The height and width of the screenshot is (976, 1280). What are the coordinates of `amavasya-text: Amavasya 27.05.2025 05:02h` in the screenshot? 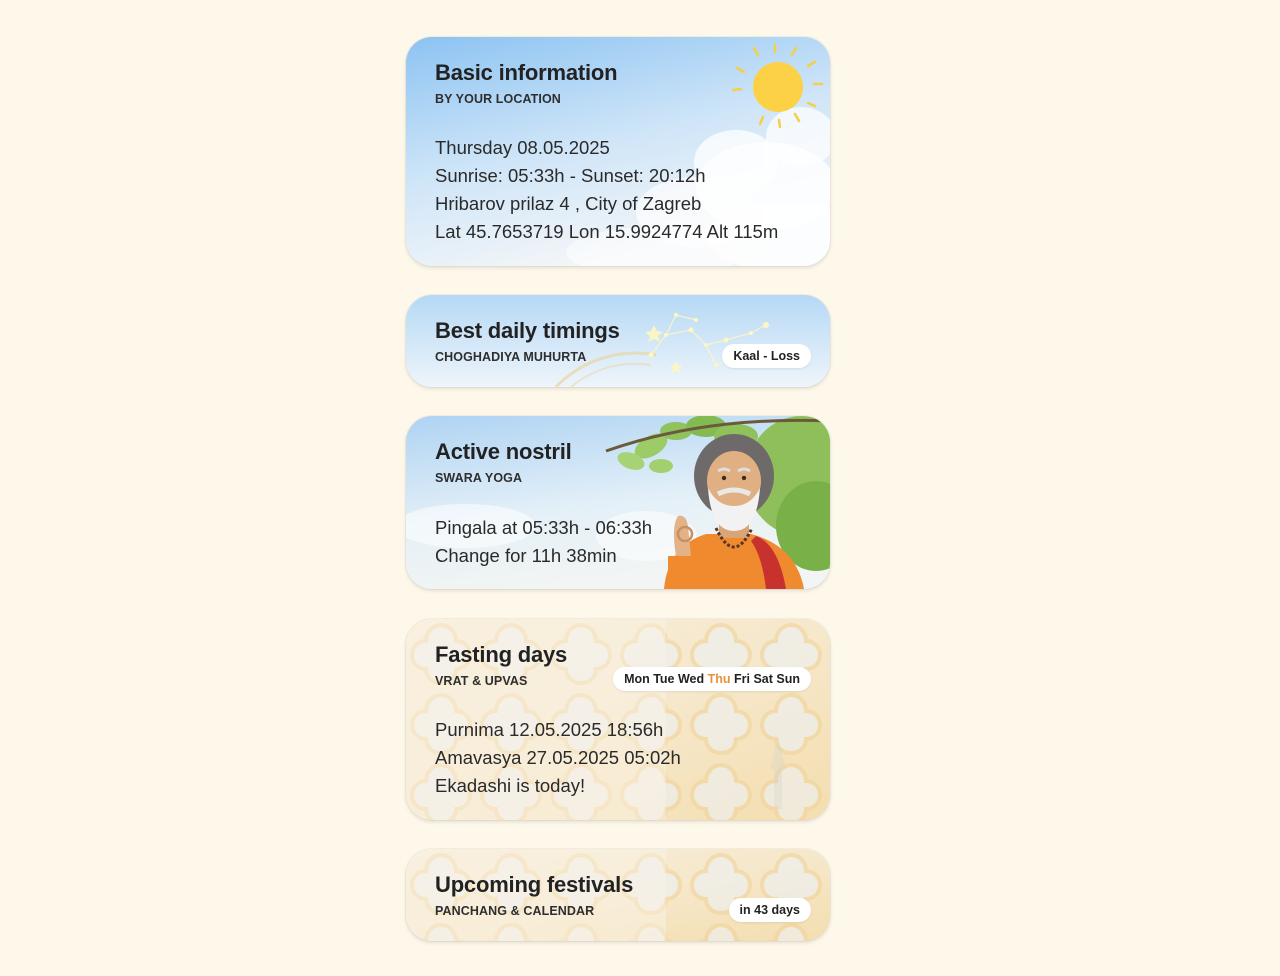 It's located at (558, 757).